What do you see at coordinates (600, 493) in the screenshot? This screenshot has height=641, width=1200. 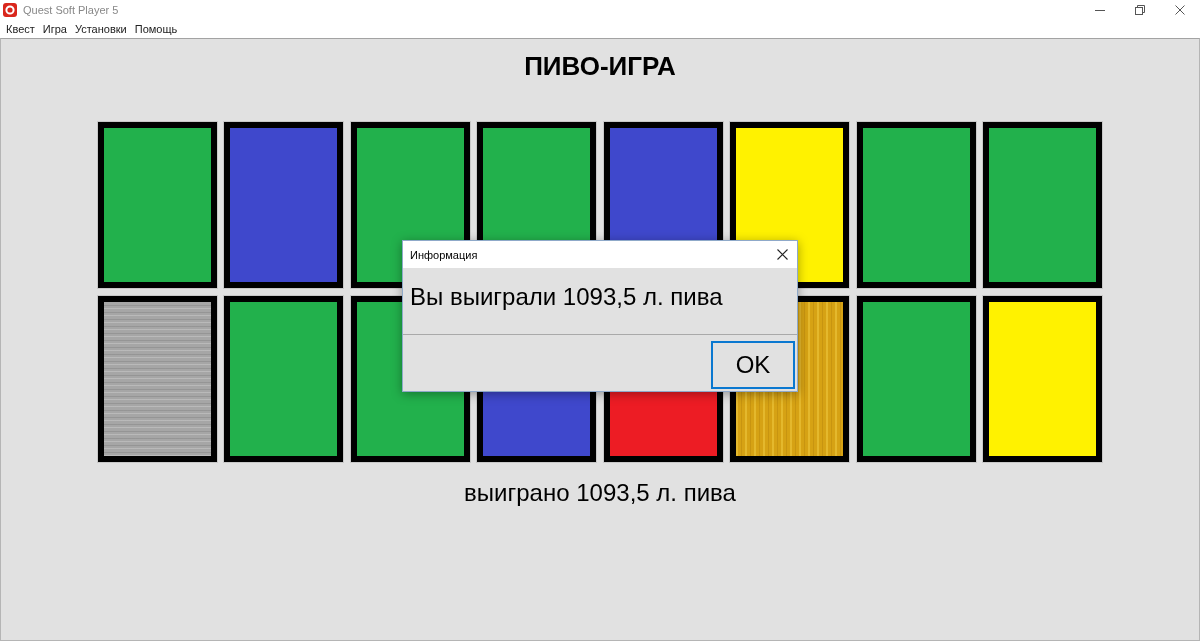 I see `result-text: выиграно 1093,5 л. пива` at bounding box center [600, 493].